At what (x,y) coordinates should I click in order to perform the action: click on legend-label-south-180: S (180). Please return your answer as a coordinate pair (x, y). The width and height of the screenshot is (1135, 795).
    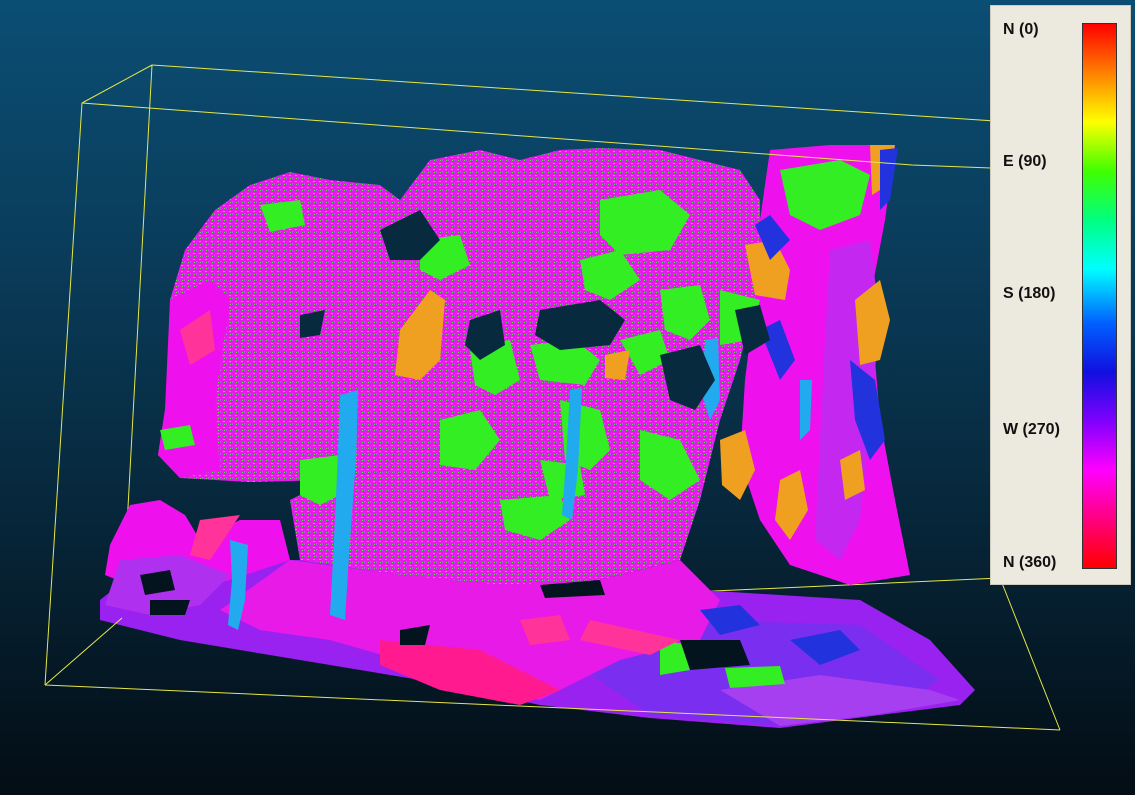
    Looking at the image, I should click on (1029, 293).